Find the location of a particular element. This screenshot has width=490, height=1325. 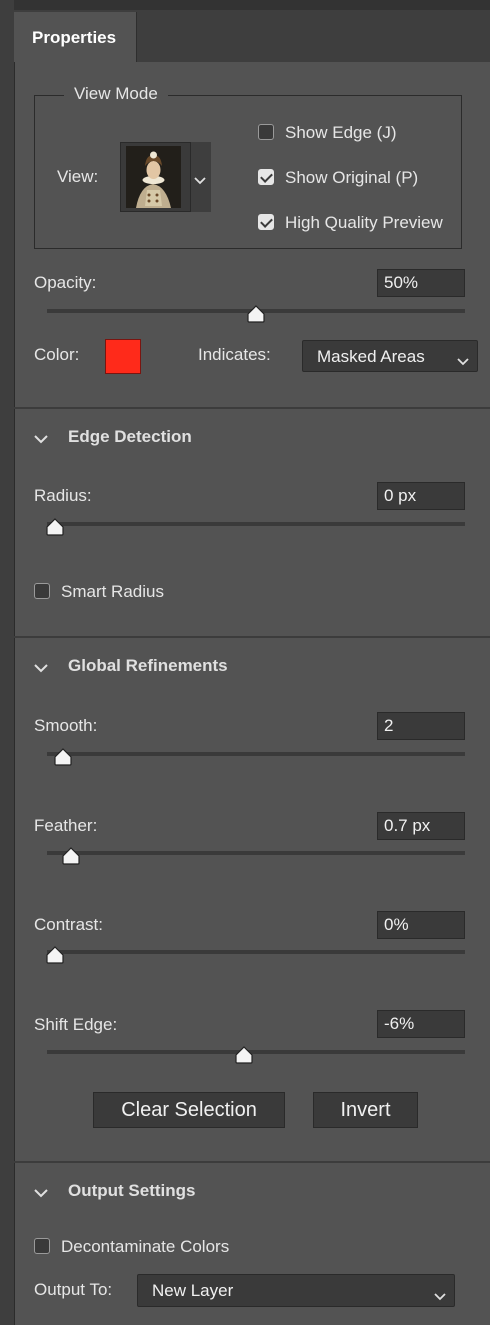

view-mode-title: View Mode is located at coordinates (116, 94).